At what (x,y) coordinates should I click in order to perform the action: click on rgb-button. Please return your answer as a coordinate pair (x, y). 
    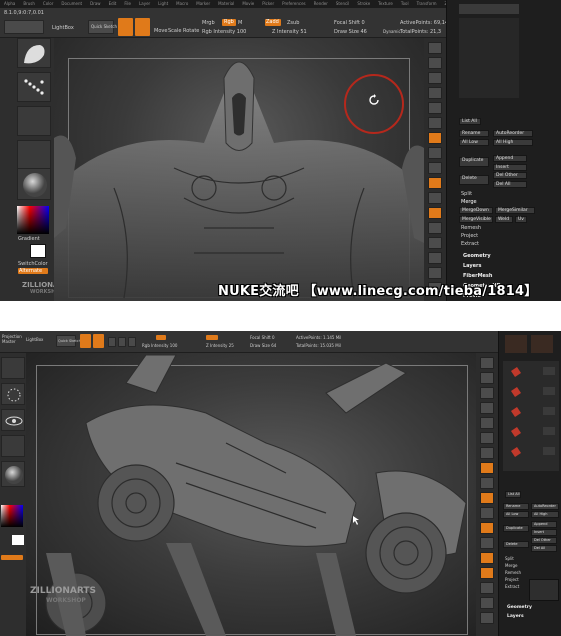
    Looking at the image, I should click on (161, 337).